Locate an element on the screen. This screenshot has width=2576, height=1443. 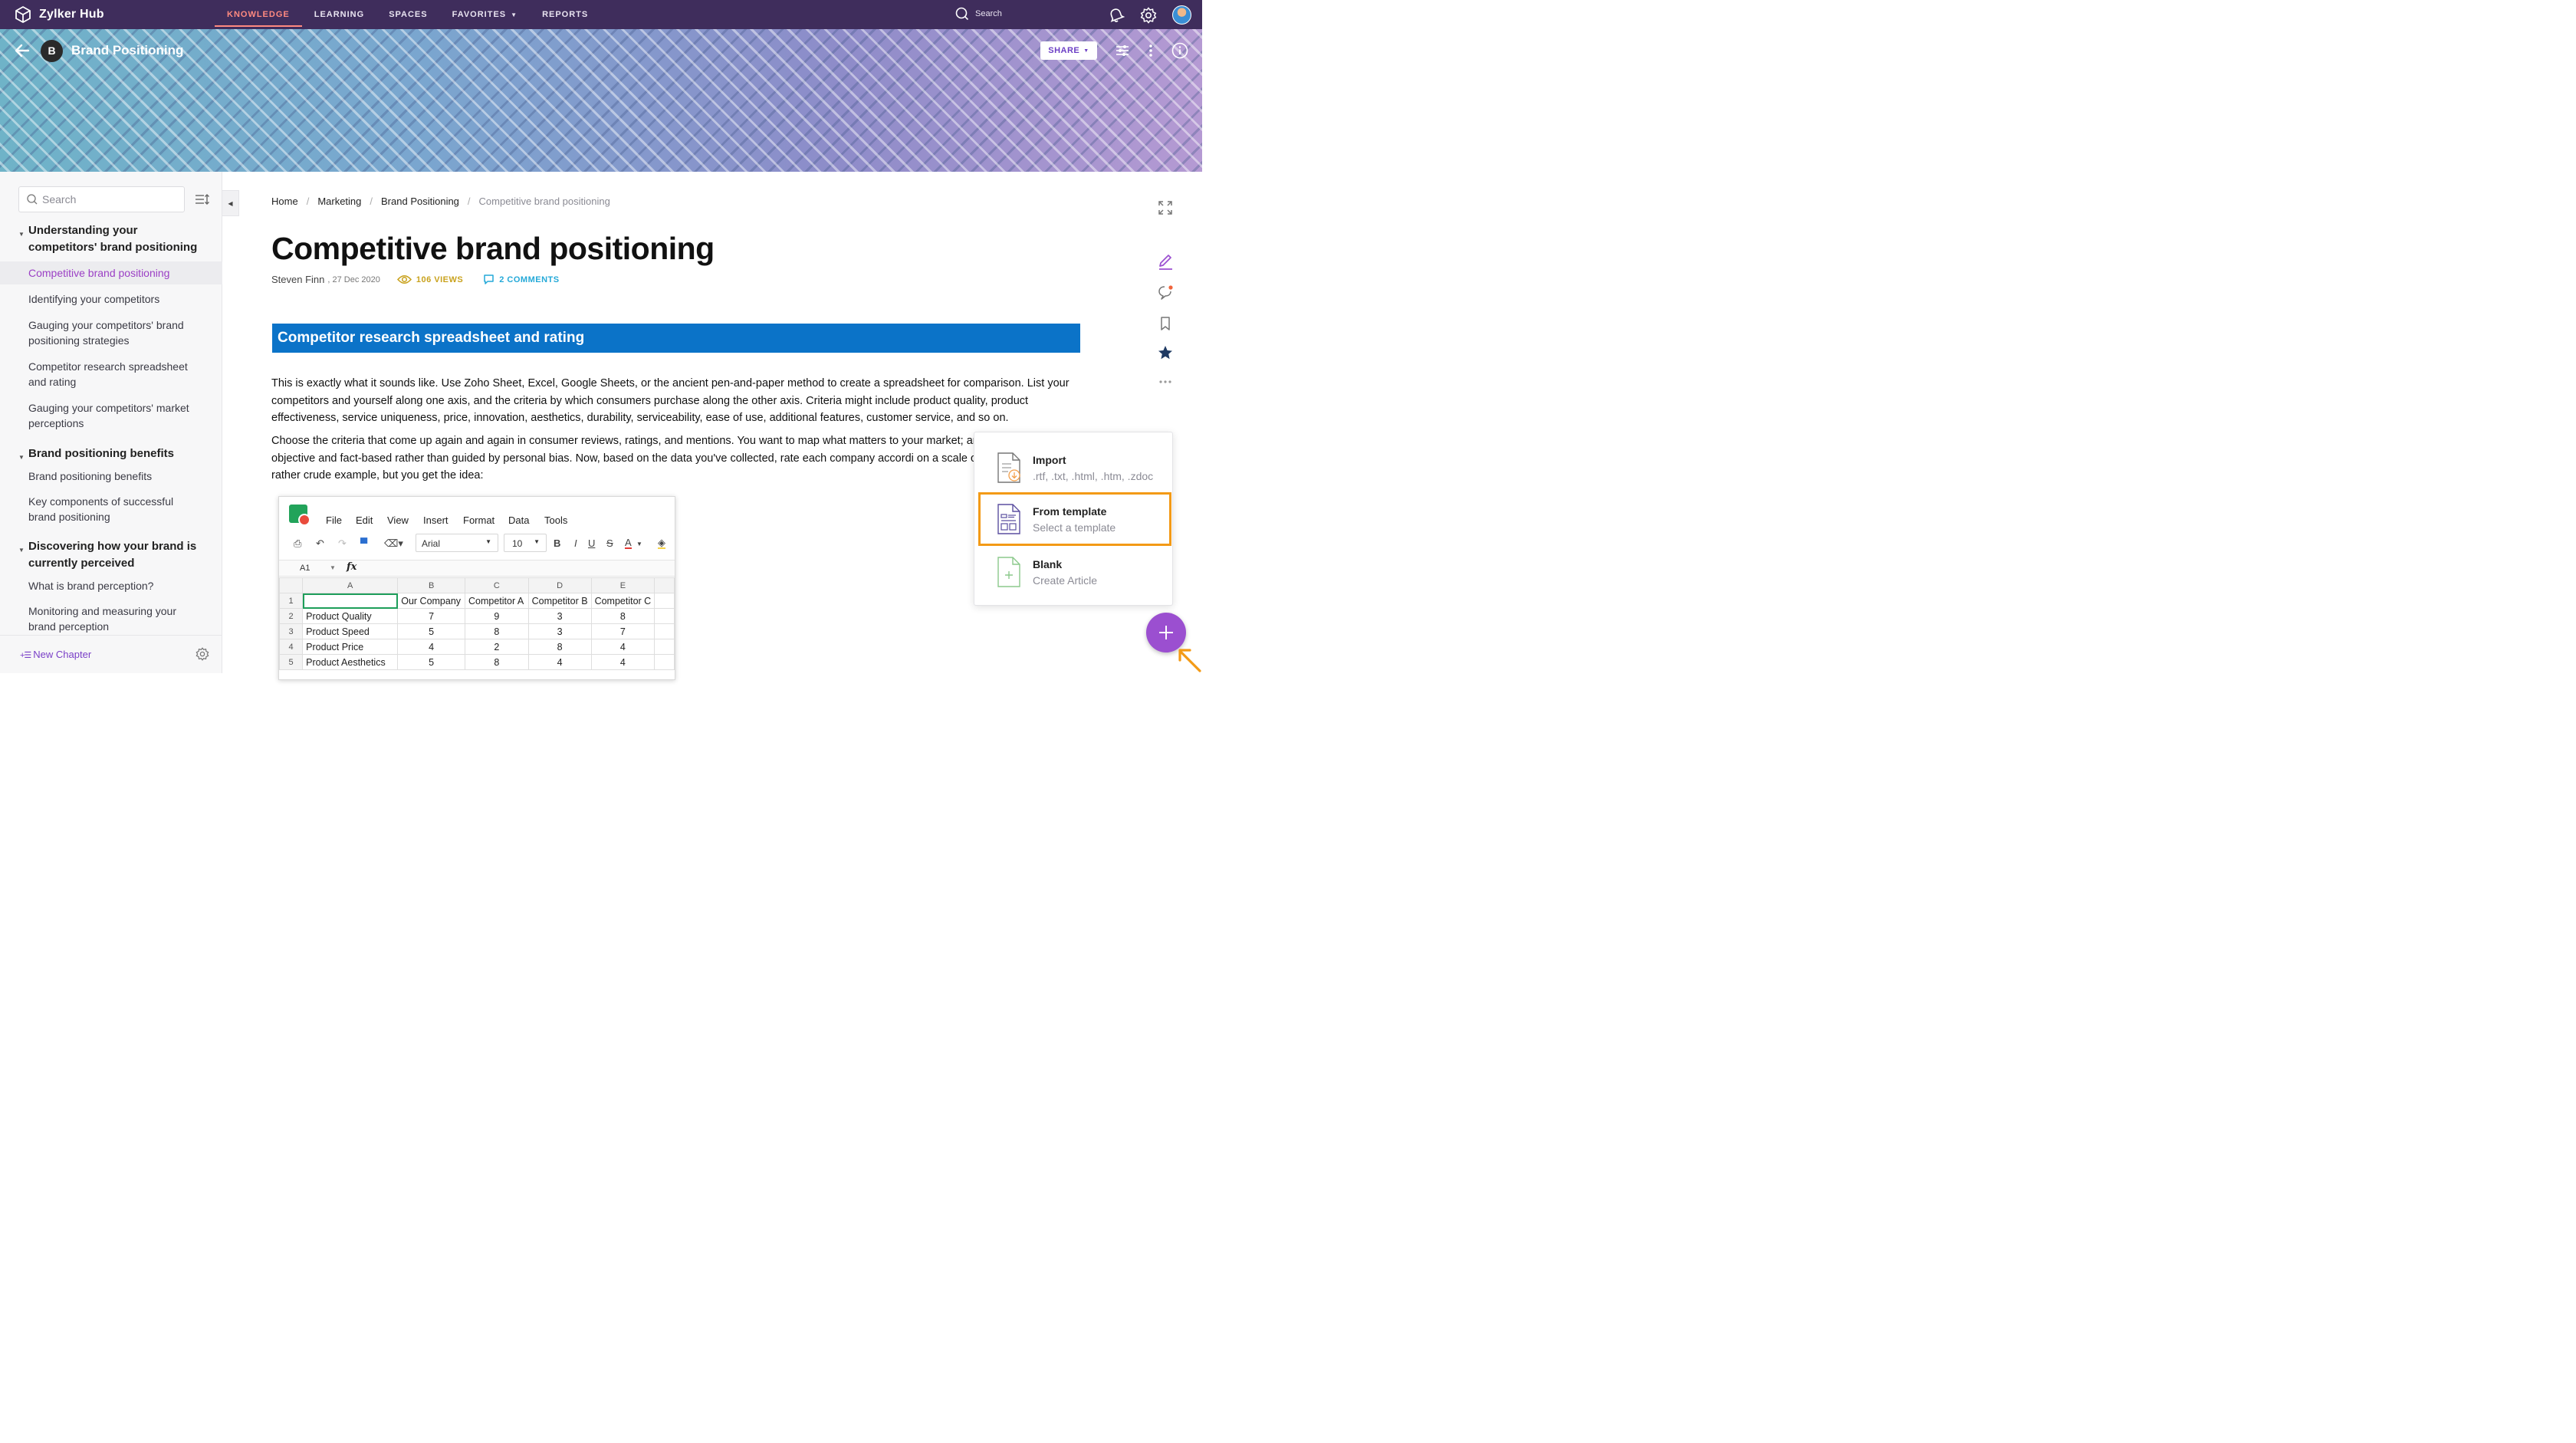
cell-reference: A1 is located at coordinates (305, 568).